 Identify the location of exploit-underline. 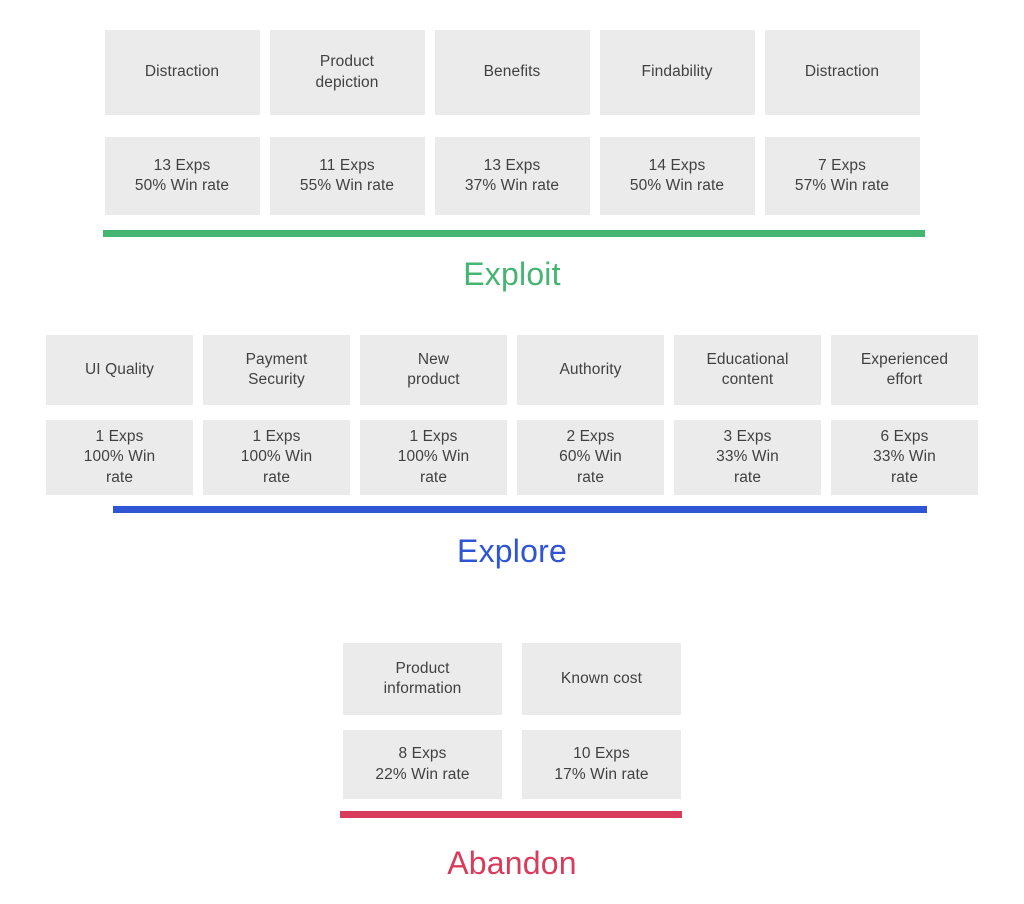
(514, 233).